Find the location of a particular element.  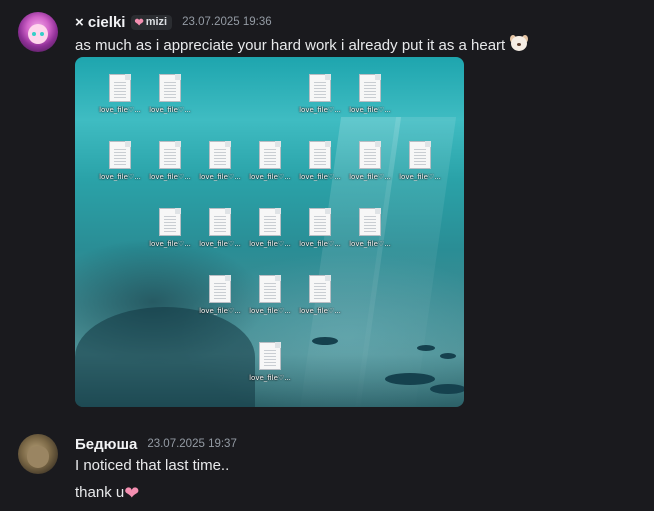

message-text-line: thank u❤ is located at coordinates (107, 493).